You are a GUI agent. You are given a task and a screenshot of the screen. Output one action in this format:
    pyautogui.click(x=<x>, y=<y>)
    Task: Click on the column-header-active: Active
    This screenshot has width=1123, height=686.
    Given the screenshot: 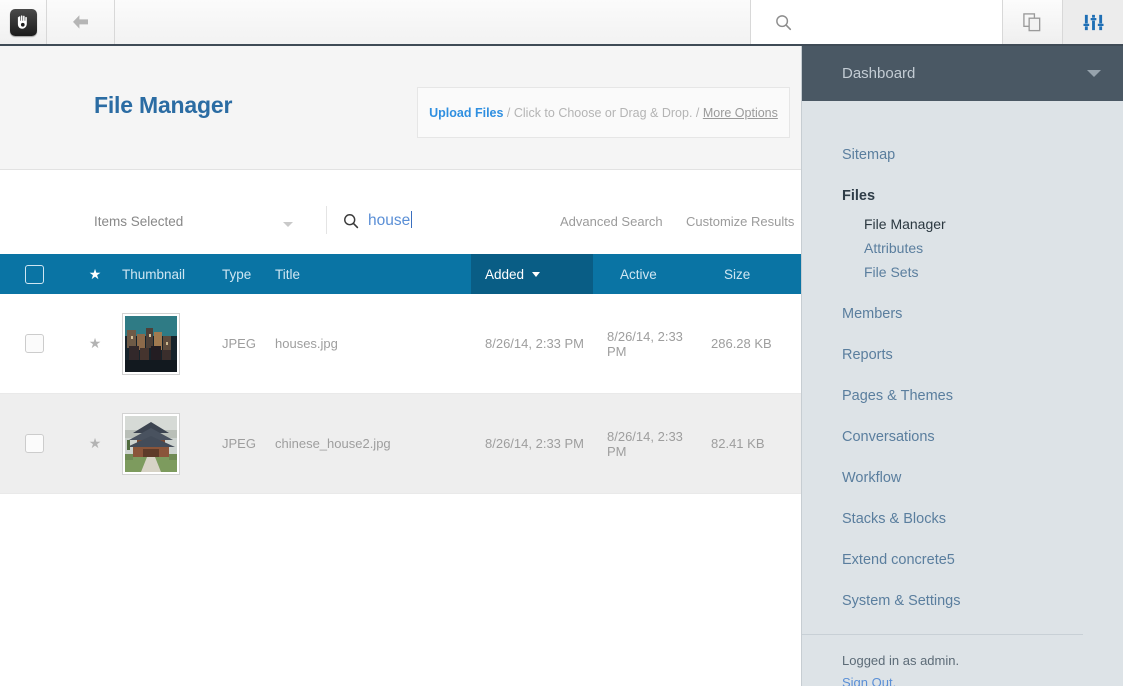 What is the action you would take?
    pyautogui.click(x=645, y=274)
    